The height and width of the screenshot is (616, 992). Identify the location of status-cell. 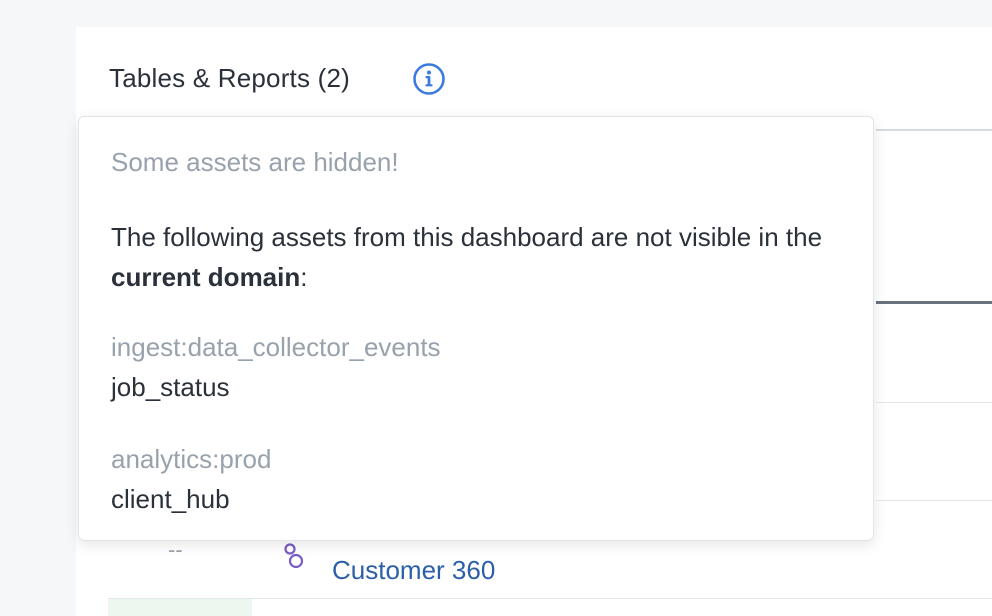
(180, 607).